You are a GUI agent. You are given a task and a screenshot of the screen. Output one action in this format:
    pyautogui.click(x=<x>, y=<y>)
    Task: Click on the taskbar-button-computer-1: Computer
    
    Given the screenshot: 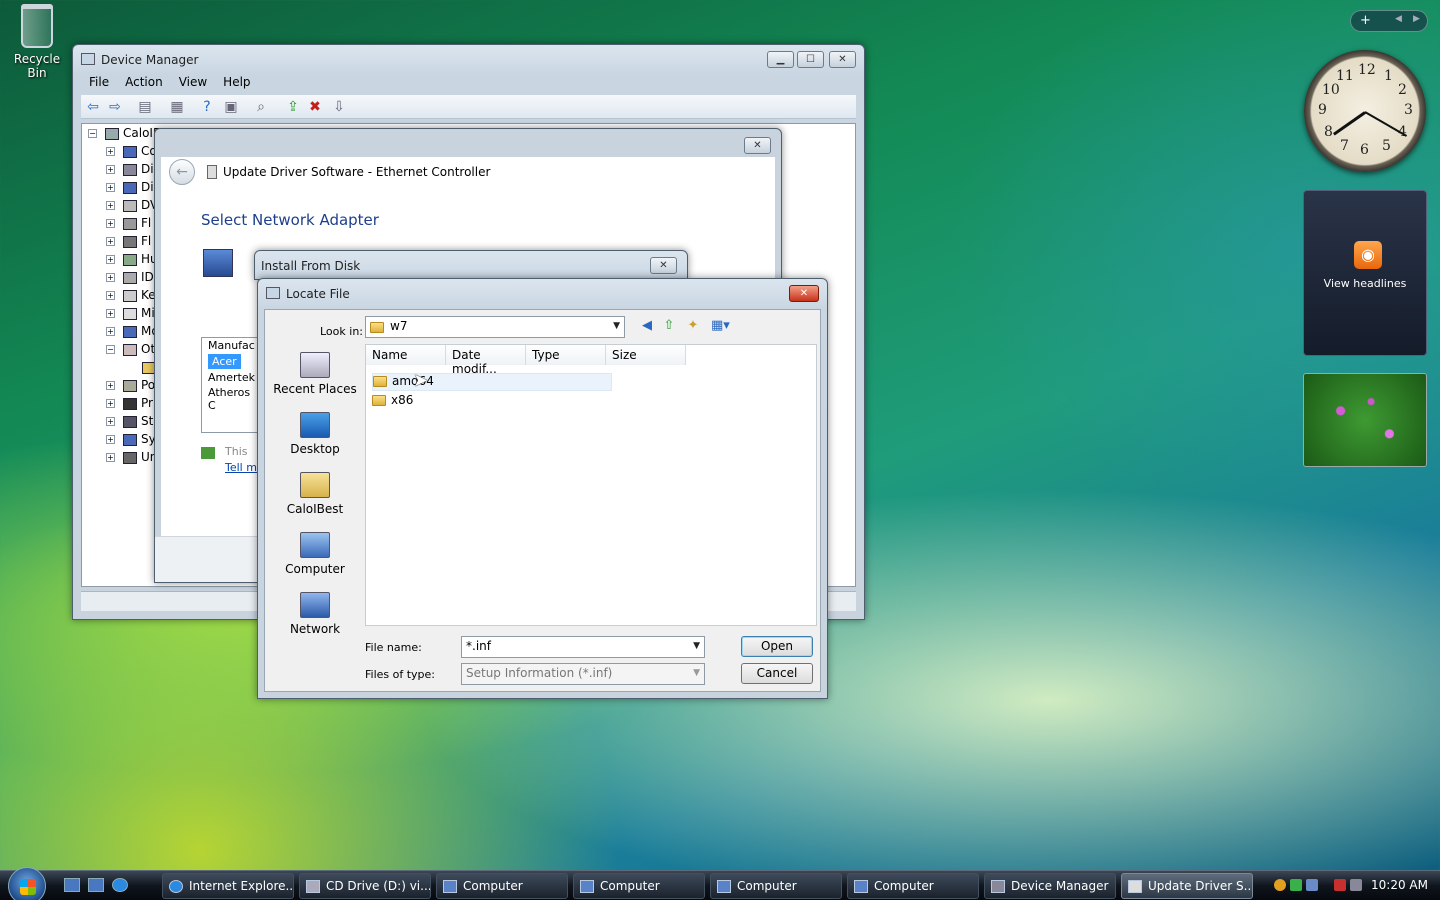 What is the action you would take?
    pyautogui.click(x=502, y=886)
    